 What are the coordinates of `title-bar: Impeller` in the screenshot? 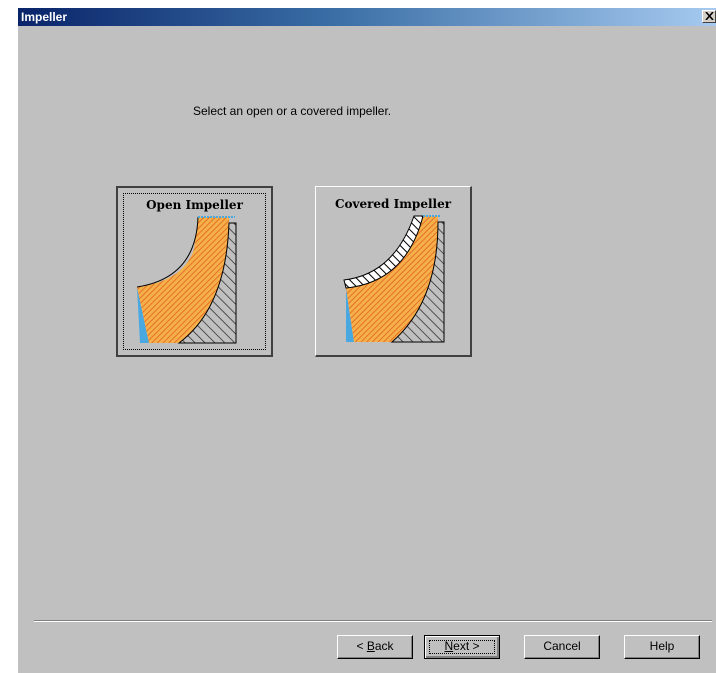 It's located at (367, 17).